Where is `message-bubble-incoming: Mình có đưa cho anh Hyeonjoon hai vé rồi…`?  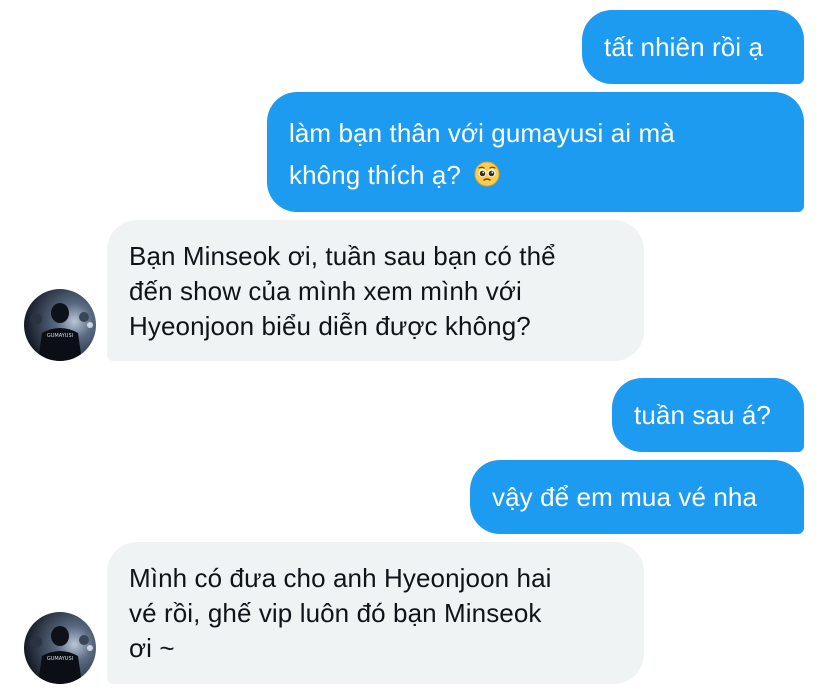 message-bubble-incoming: Mình có đưa cho anh Hyeonjoon hai vé rồi… is located at coordinates (375, 613).